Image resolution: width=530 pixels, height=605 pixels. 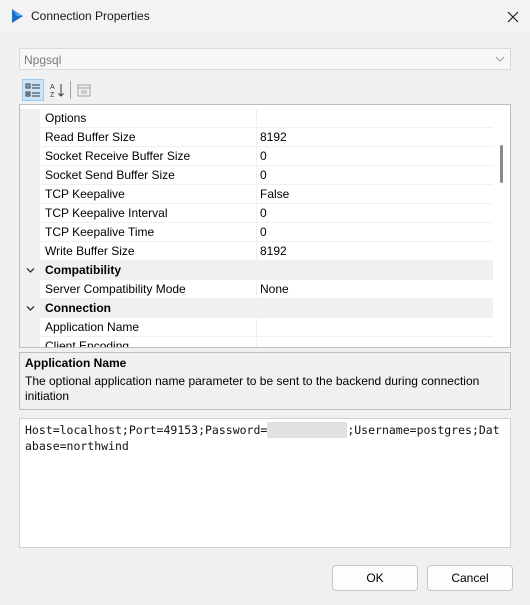 What do you see at coordinates (78, 308) in the screenshot?
I see `category-label: Connection` at bounding box center [78, 308].